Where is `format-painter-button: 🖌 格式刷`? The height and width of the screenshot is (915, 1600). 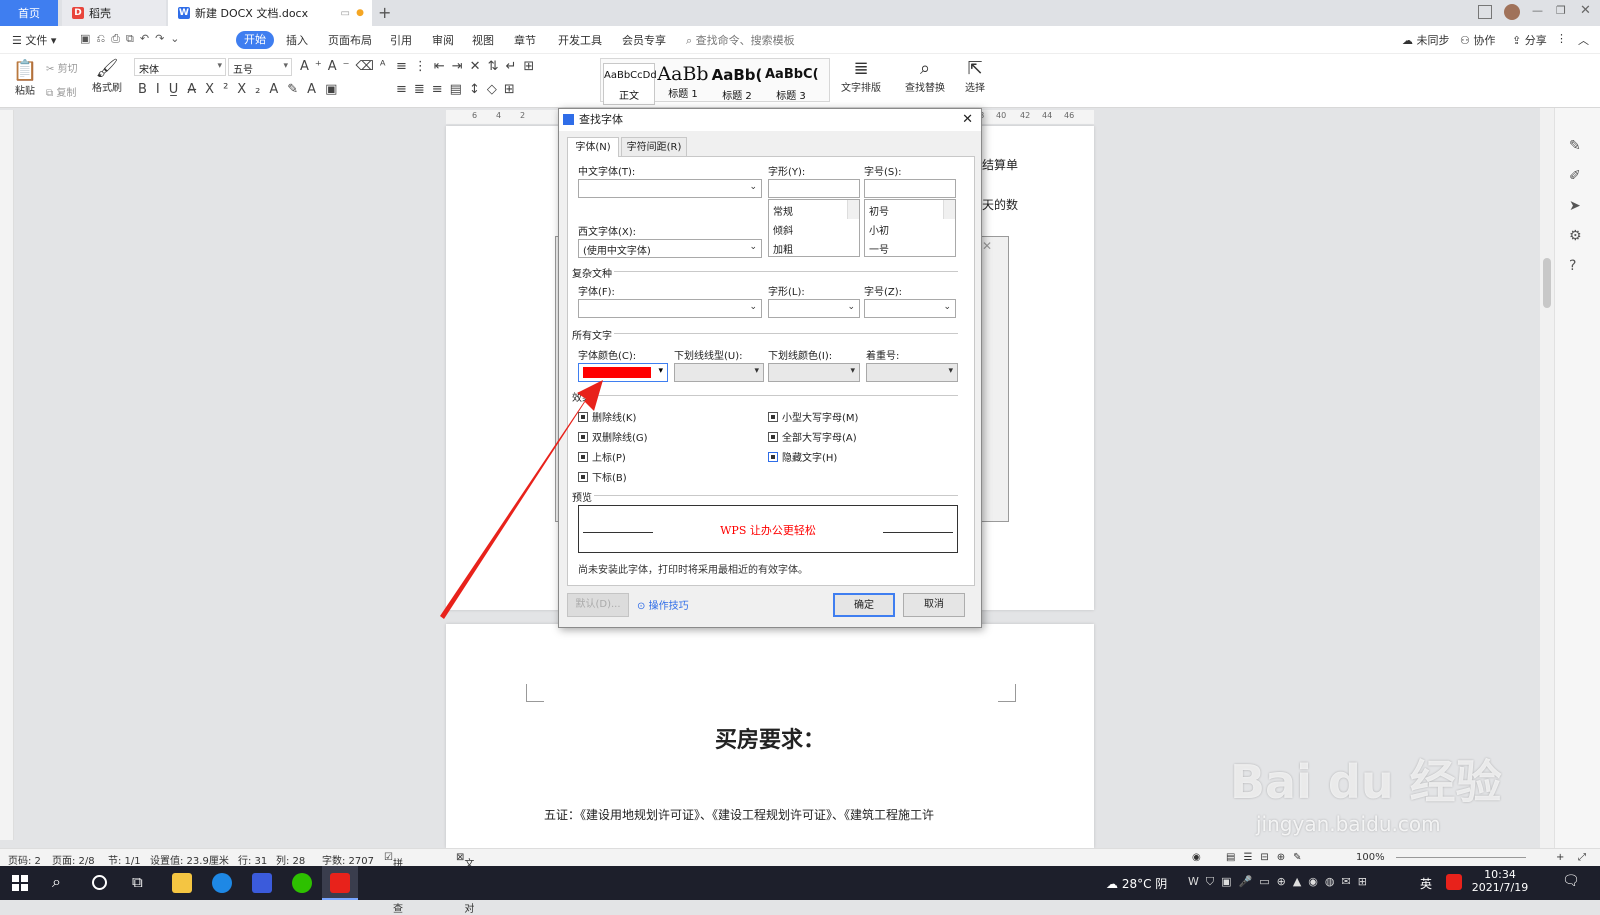 format-painter-button: 🖌 格式刷 is located at coordinates (107, 76).